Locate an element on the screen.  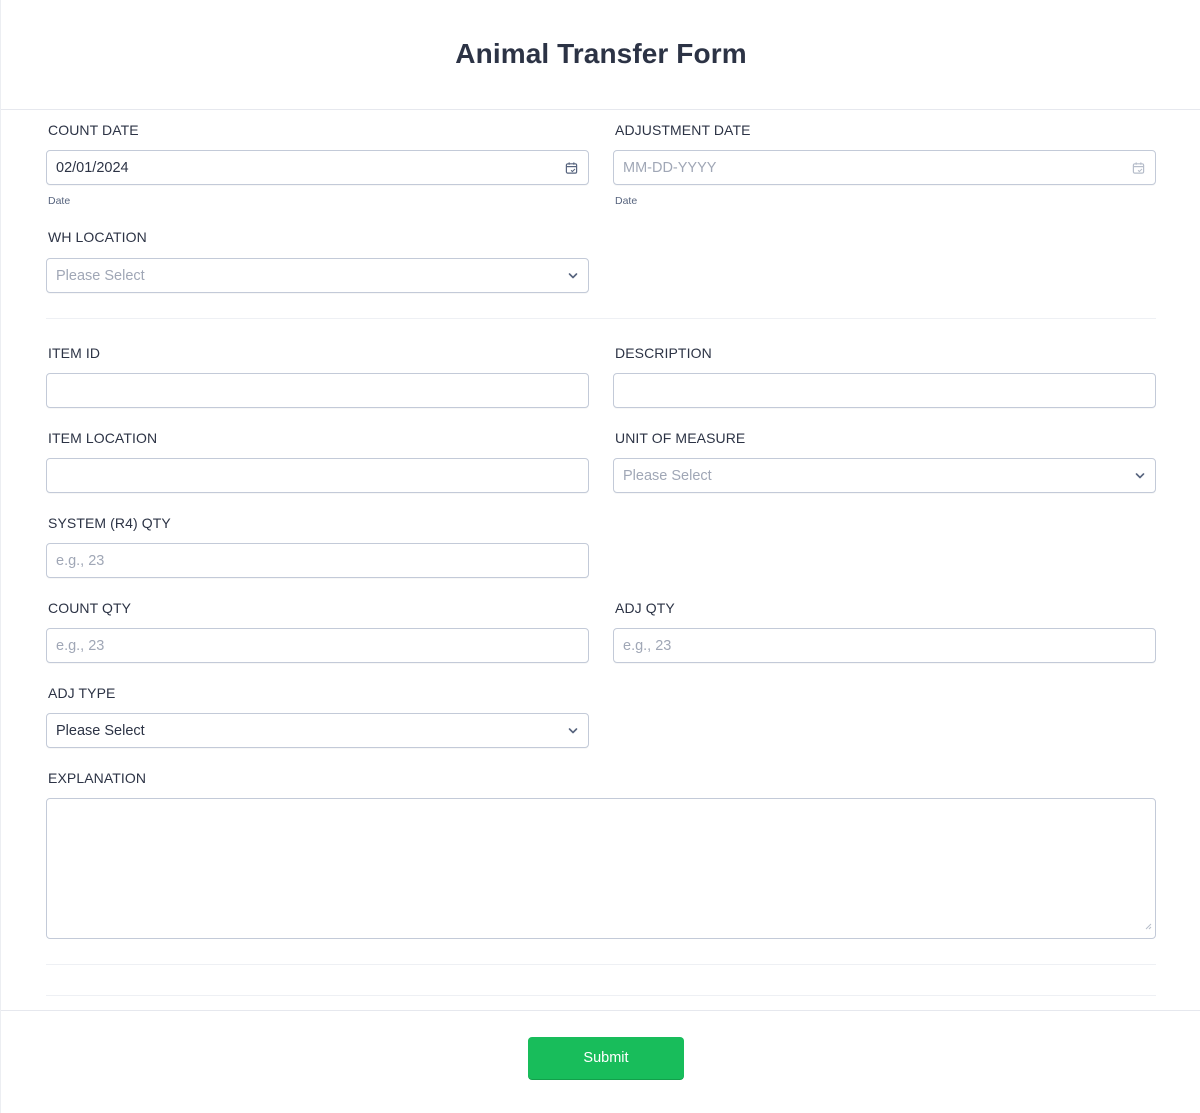
form-header: Animal Transfer Form is located at coordinates (600, 55).